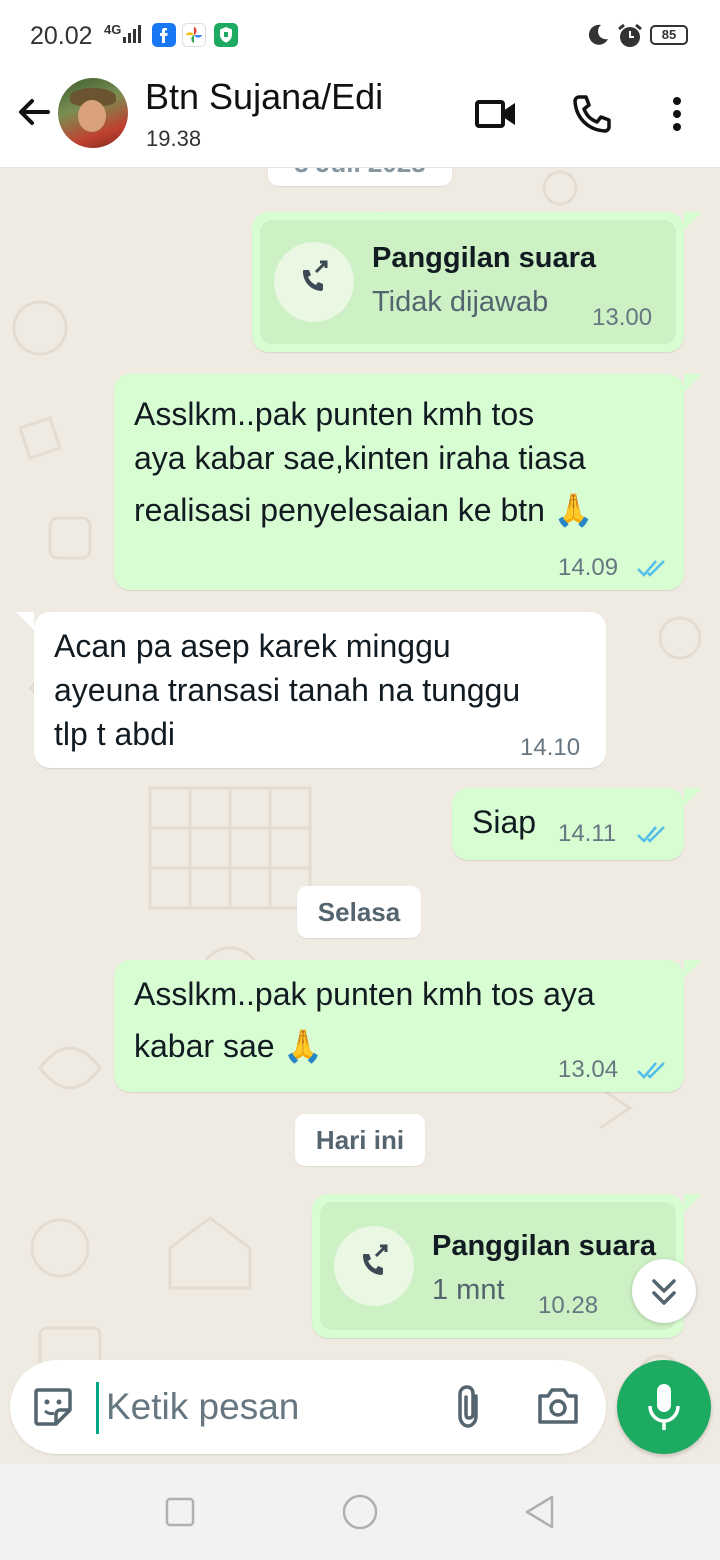 This screenshot has width=720, height=1560. Describe the element at coordinates (460, 302) in the screenshot. I see `call-status: Tidak dijawab` at that location.